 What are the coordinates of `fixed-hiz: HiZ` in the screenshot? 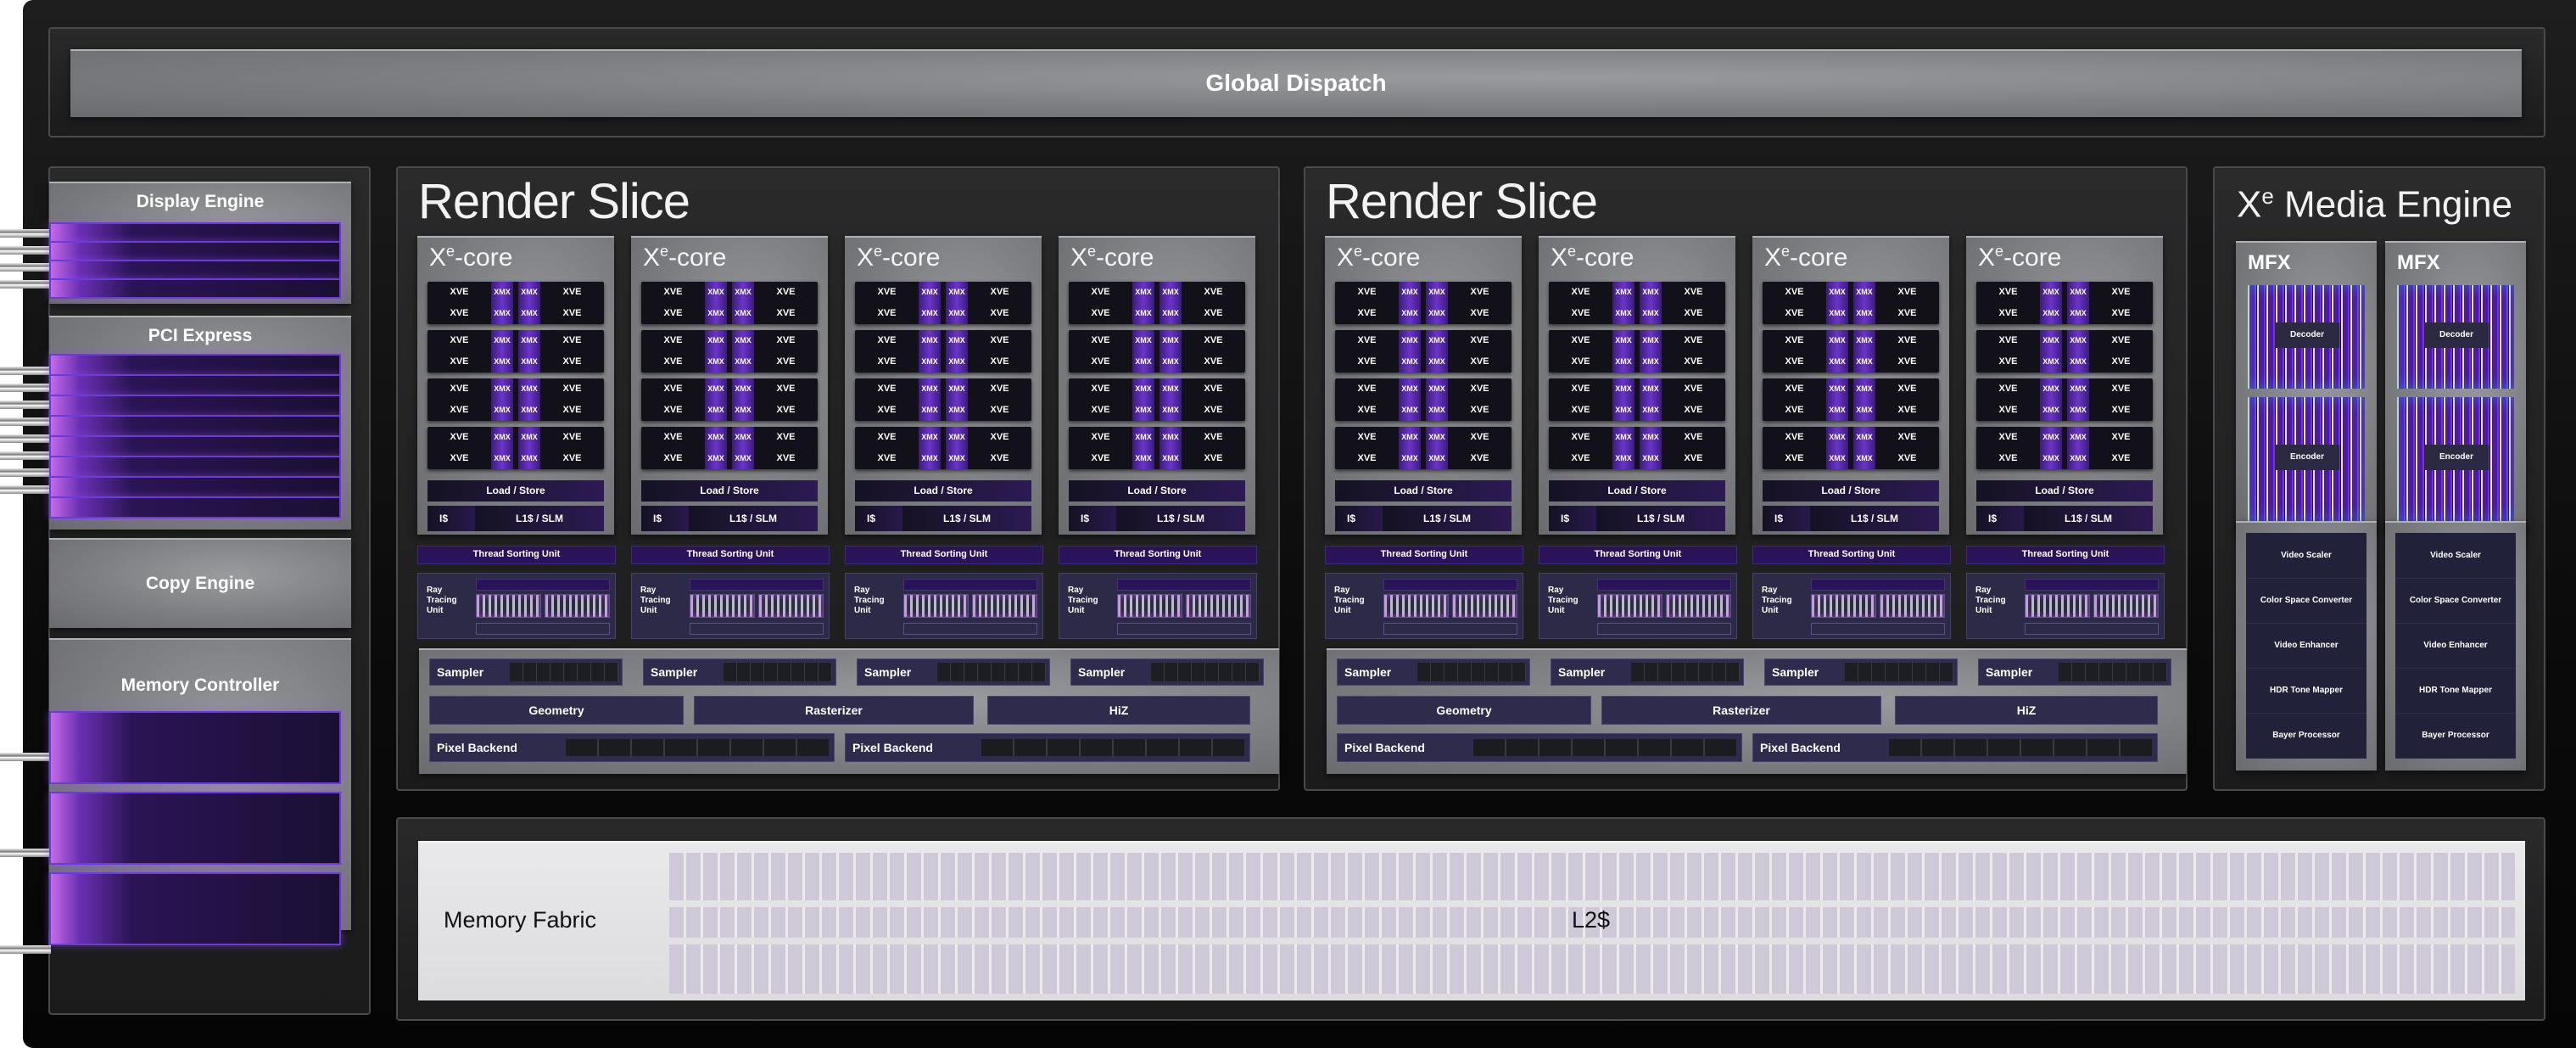 It's located at (2026, 710).